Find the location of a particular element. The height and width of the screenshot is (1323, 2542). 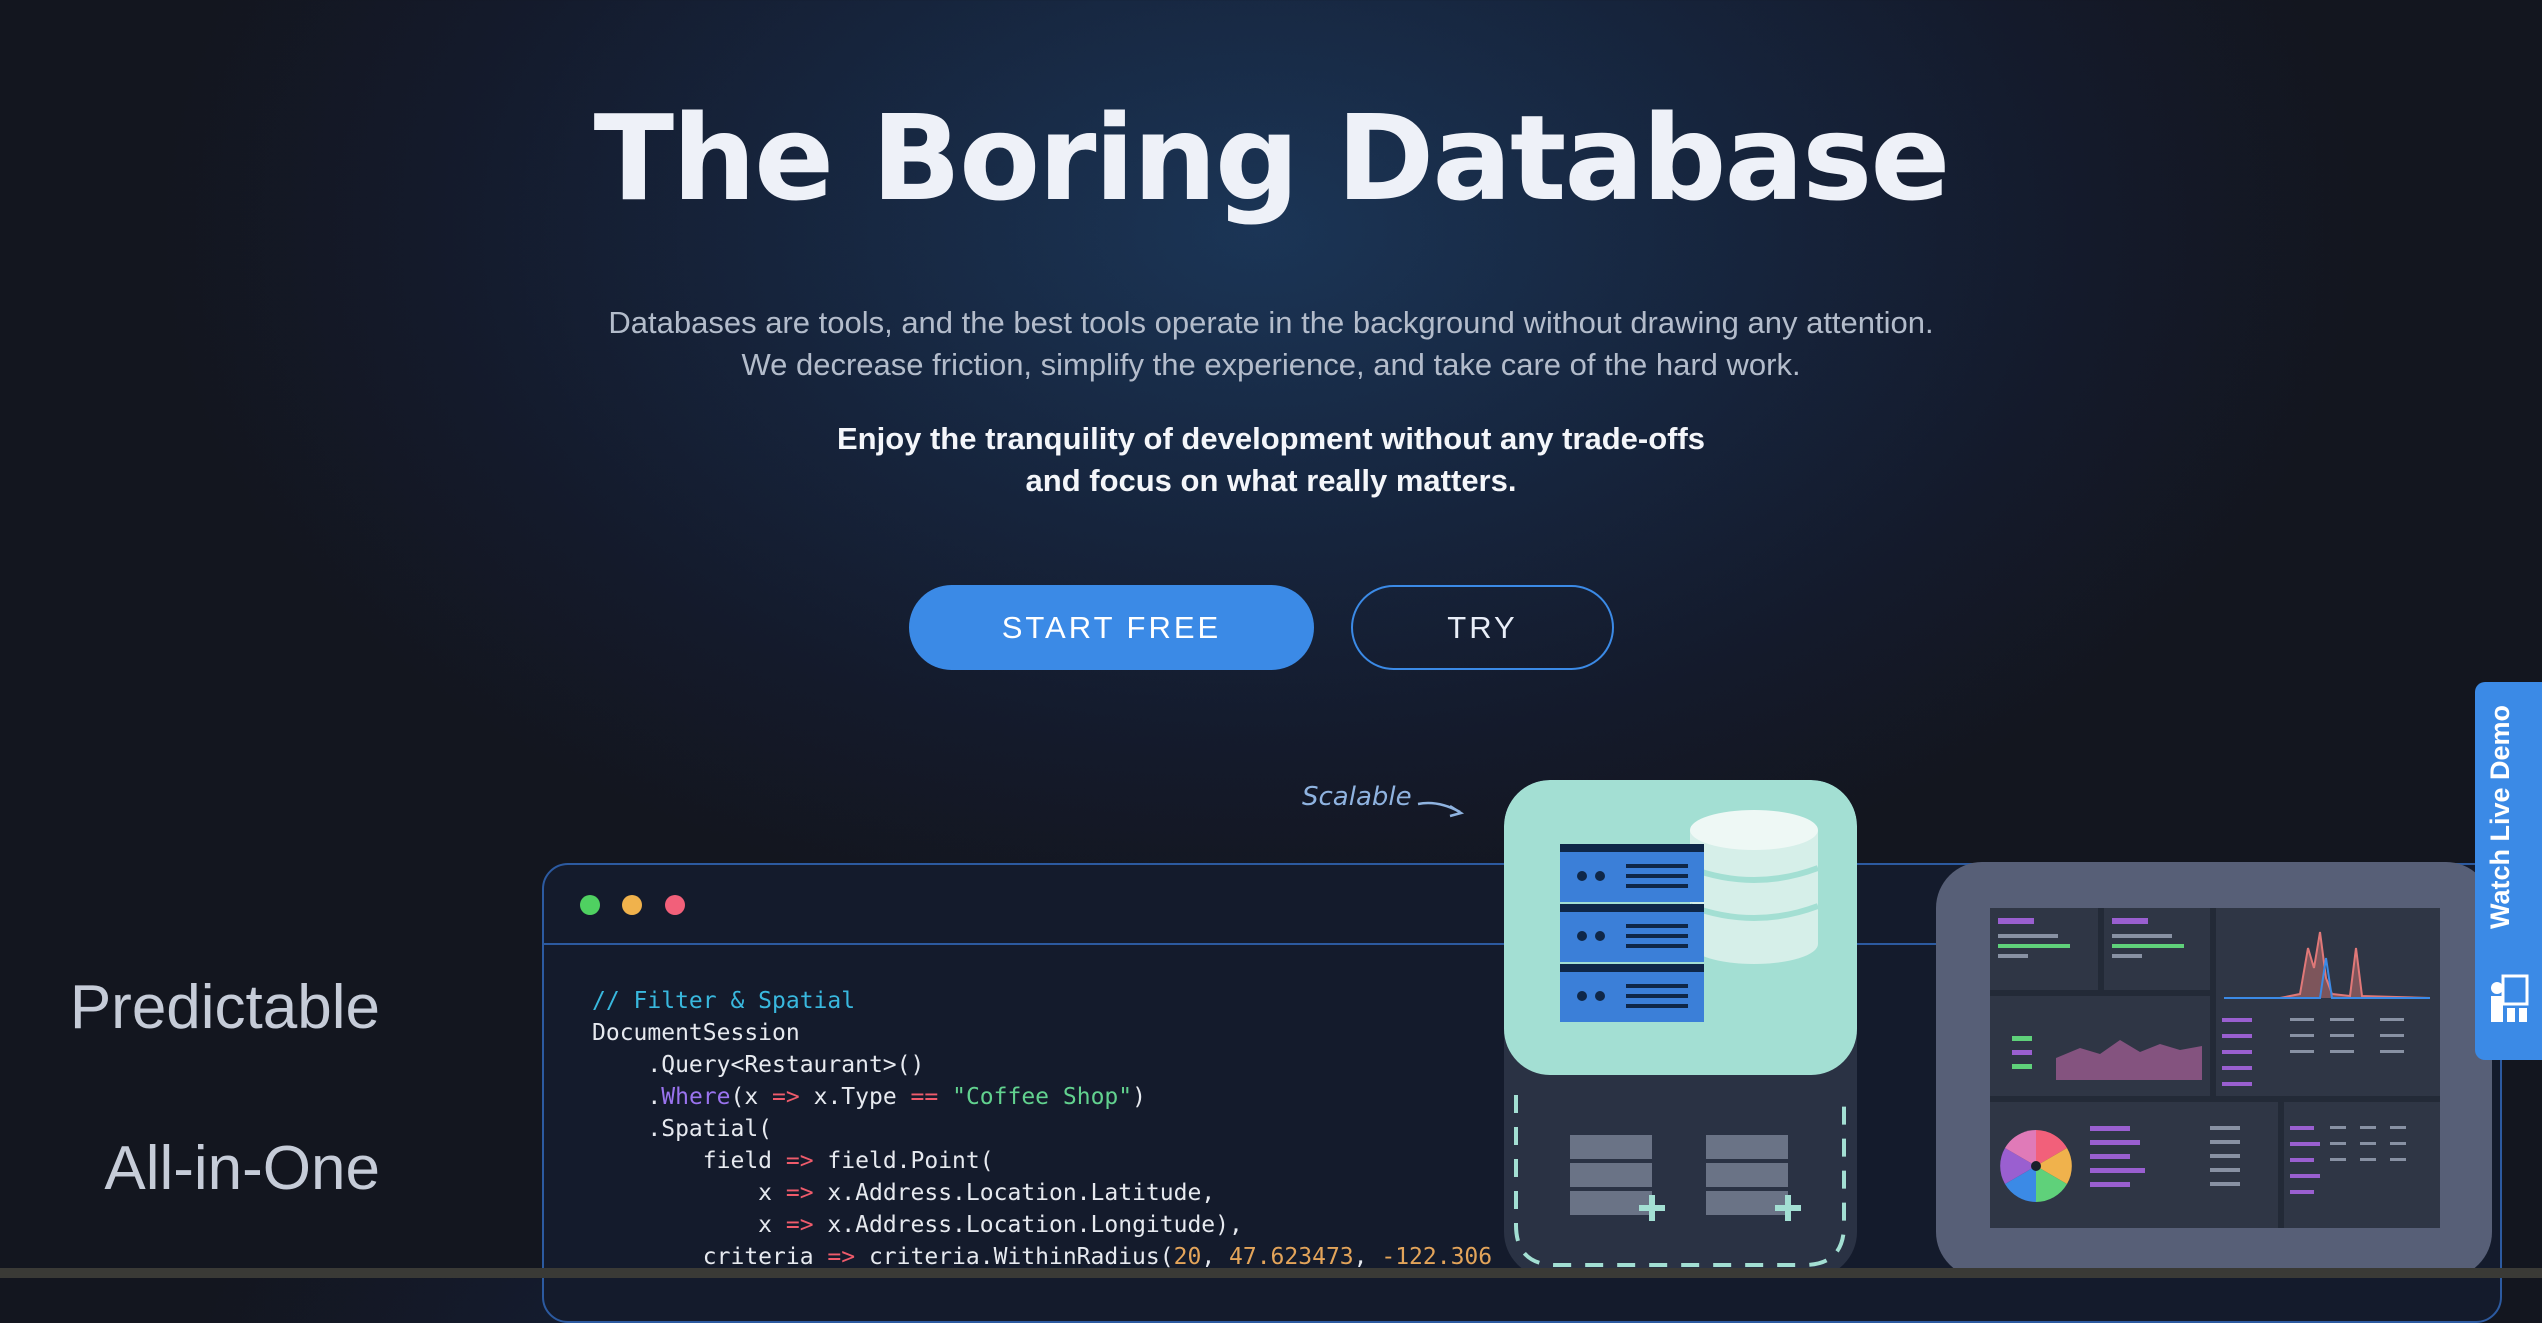

code-token: x.Address.Location.Longitude), is located at coordinates (1028, 1225).